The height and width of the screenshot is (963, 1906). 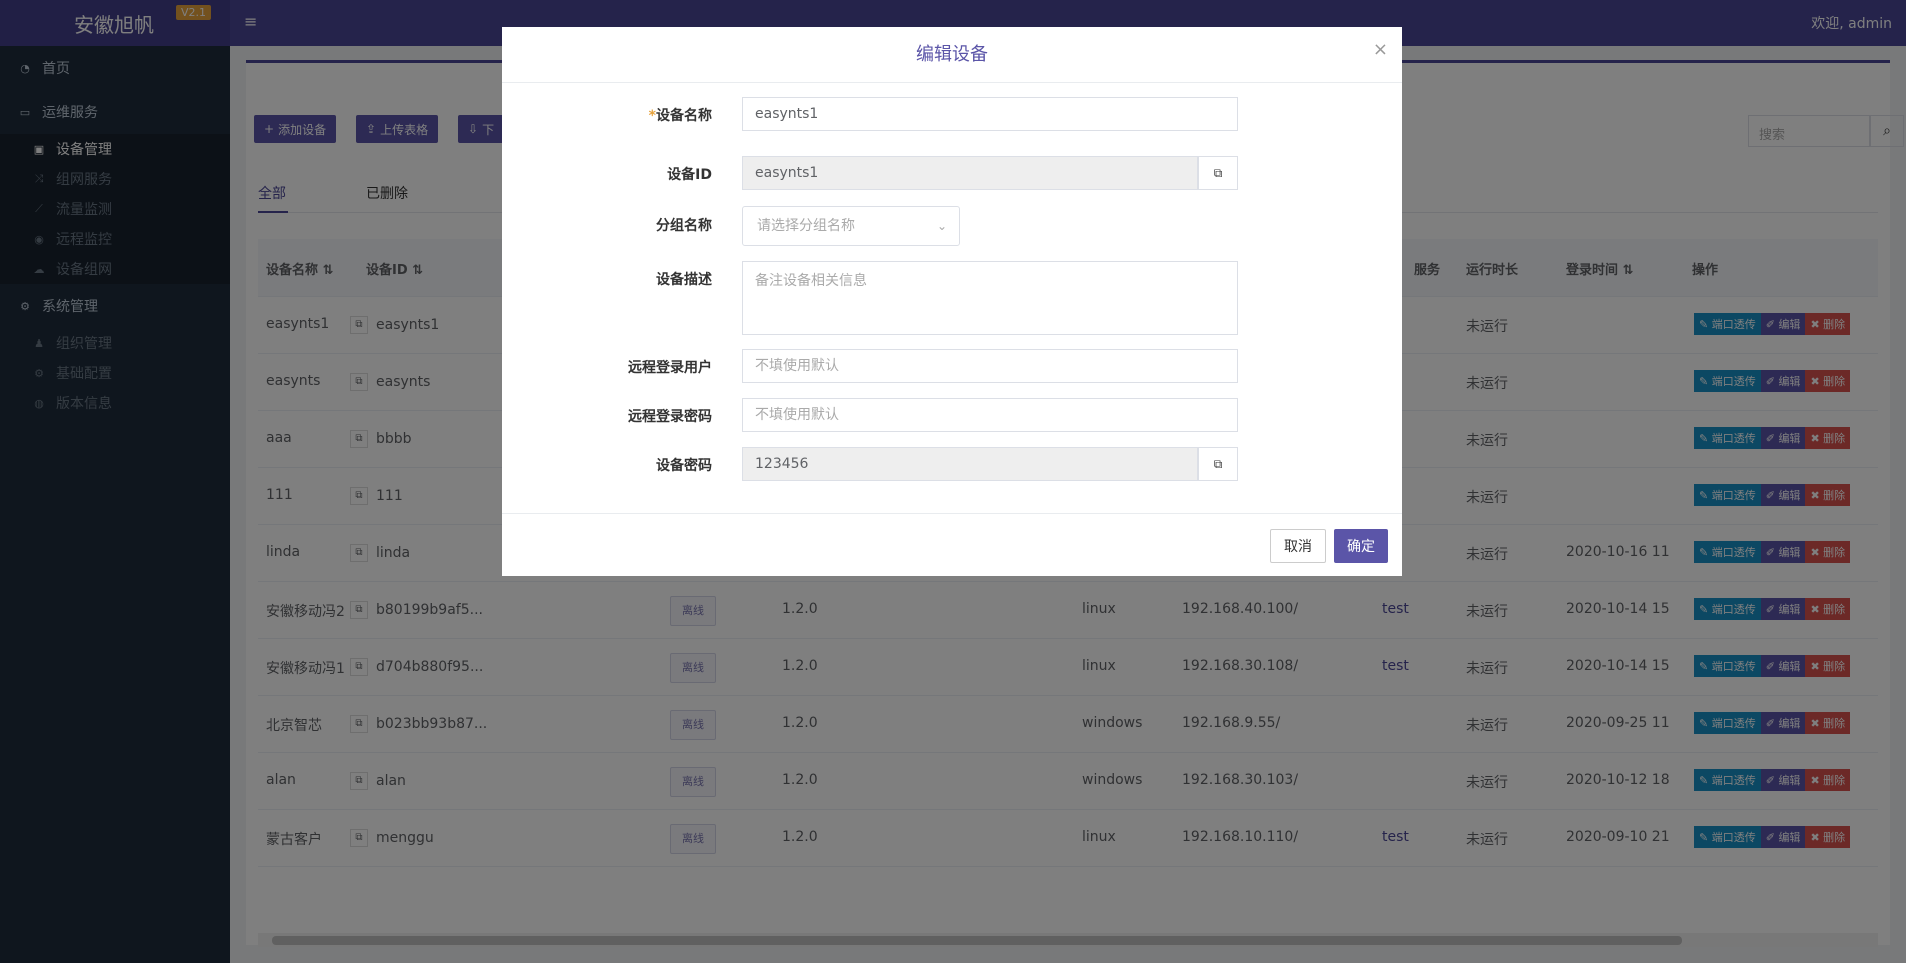 What do you see at coordinates (806, 226) in the screenshot?
I see `select-placeholder: 请选择分组名称` at bounding box center [806, 226].